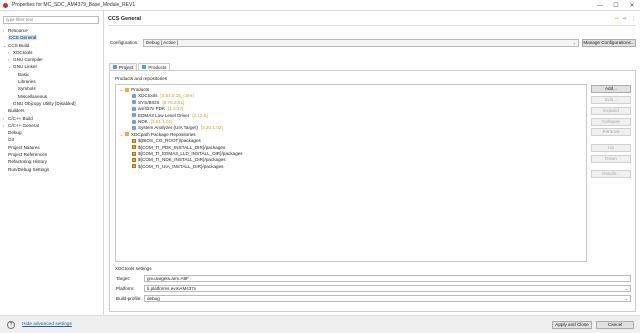 This screenshot has width=640, height=333. I want to click on version-label: [2.12.5], so click(200, 115).